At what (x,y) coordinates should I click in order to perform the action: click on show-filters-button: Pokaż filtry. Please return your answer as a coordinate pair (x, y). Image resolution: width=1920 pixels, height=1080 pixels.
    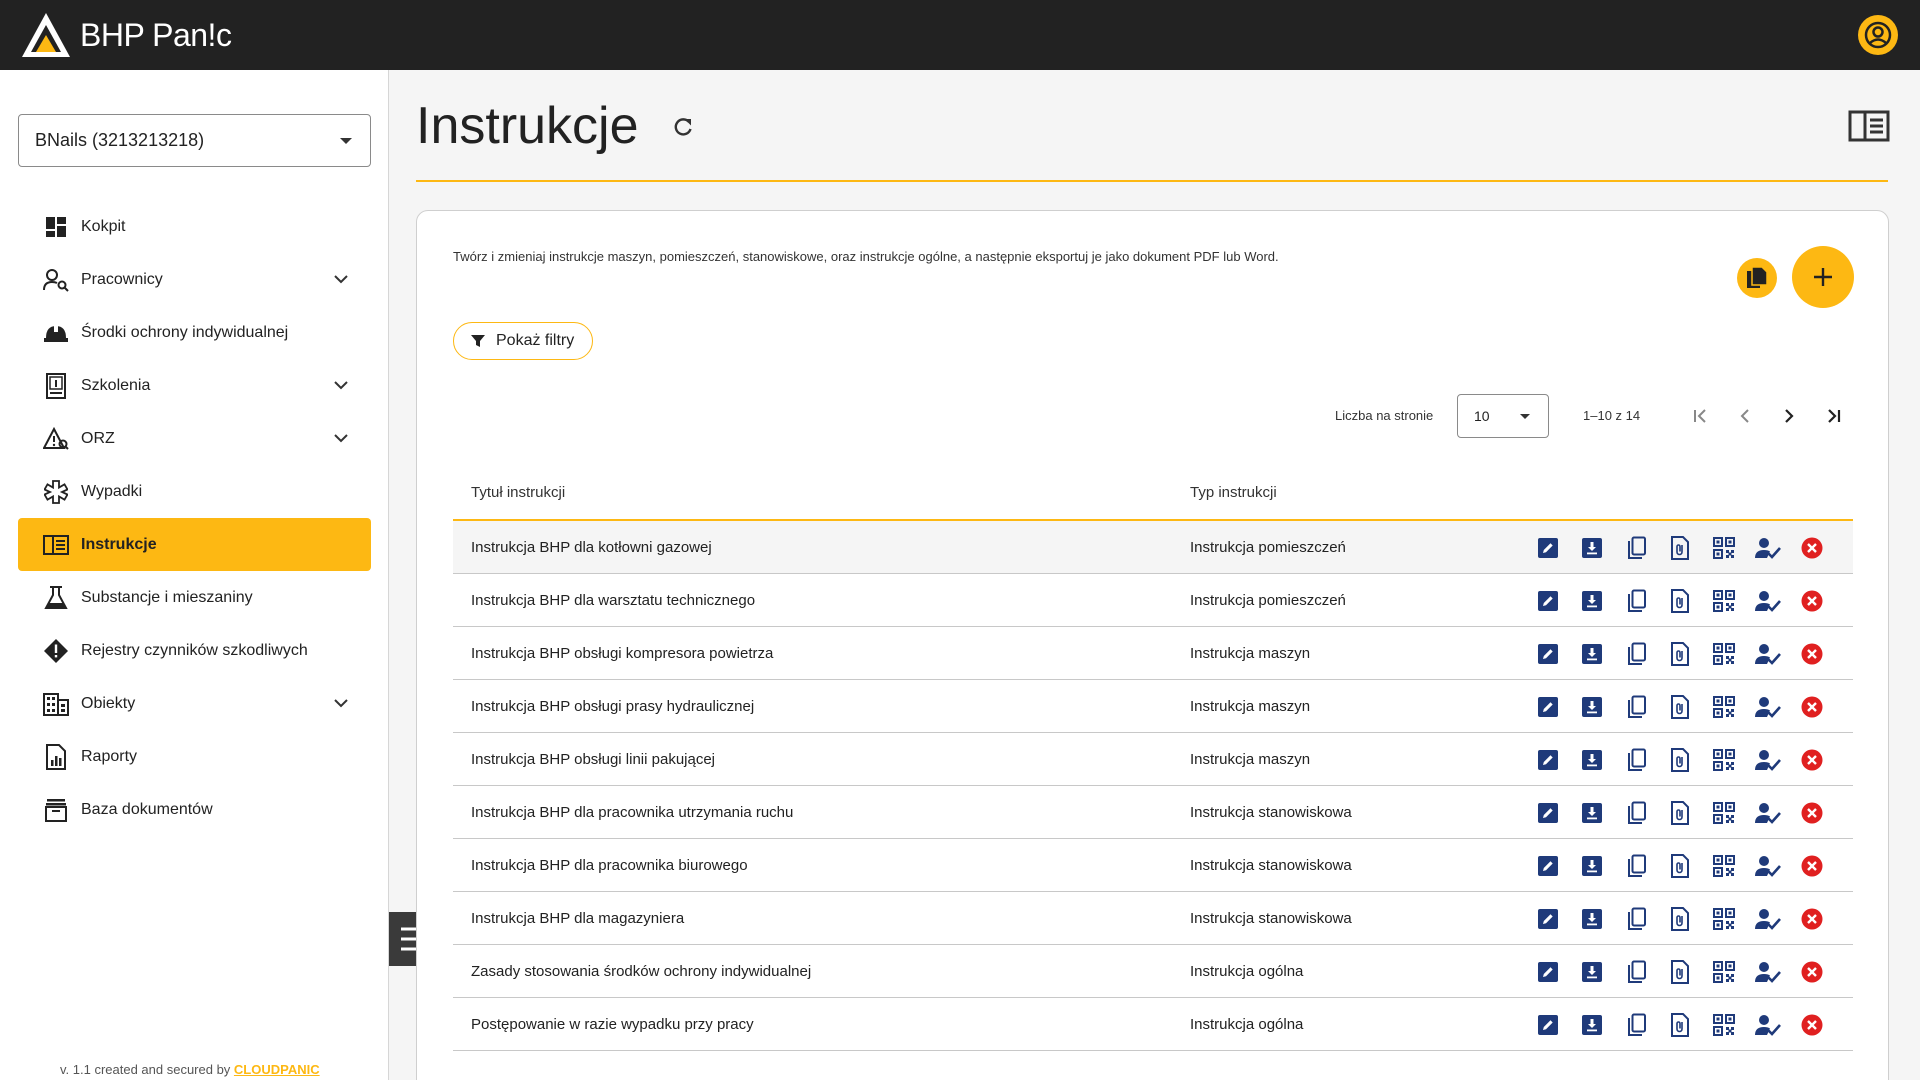
    Looking at the image, I should click on (523, 341).